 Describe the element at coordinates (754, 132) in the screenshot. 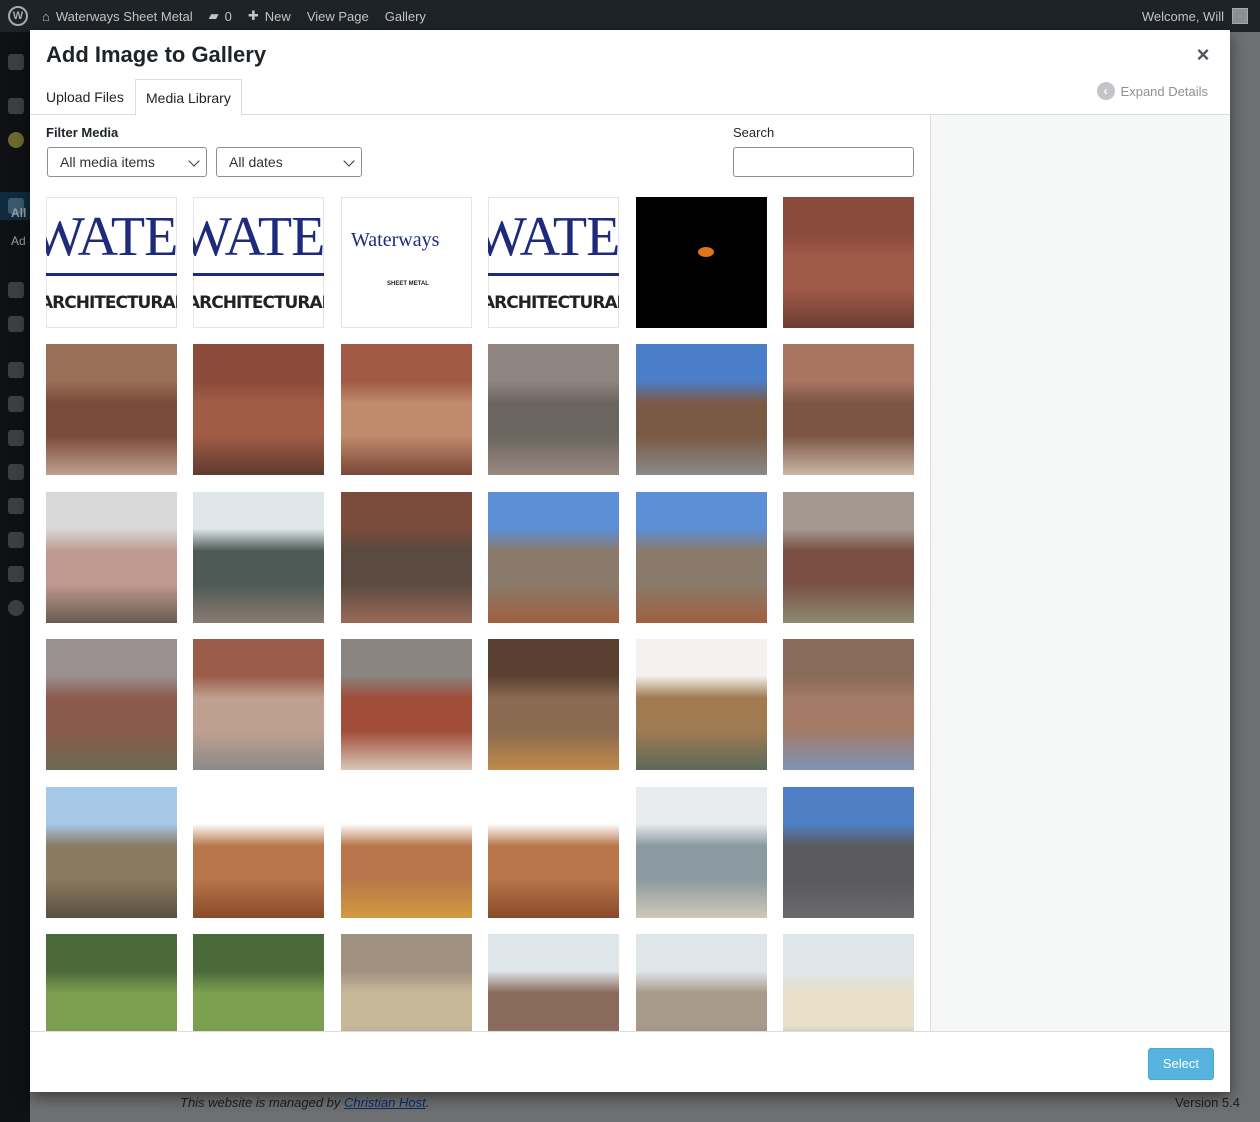

I see `search-label: Search` at that location.